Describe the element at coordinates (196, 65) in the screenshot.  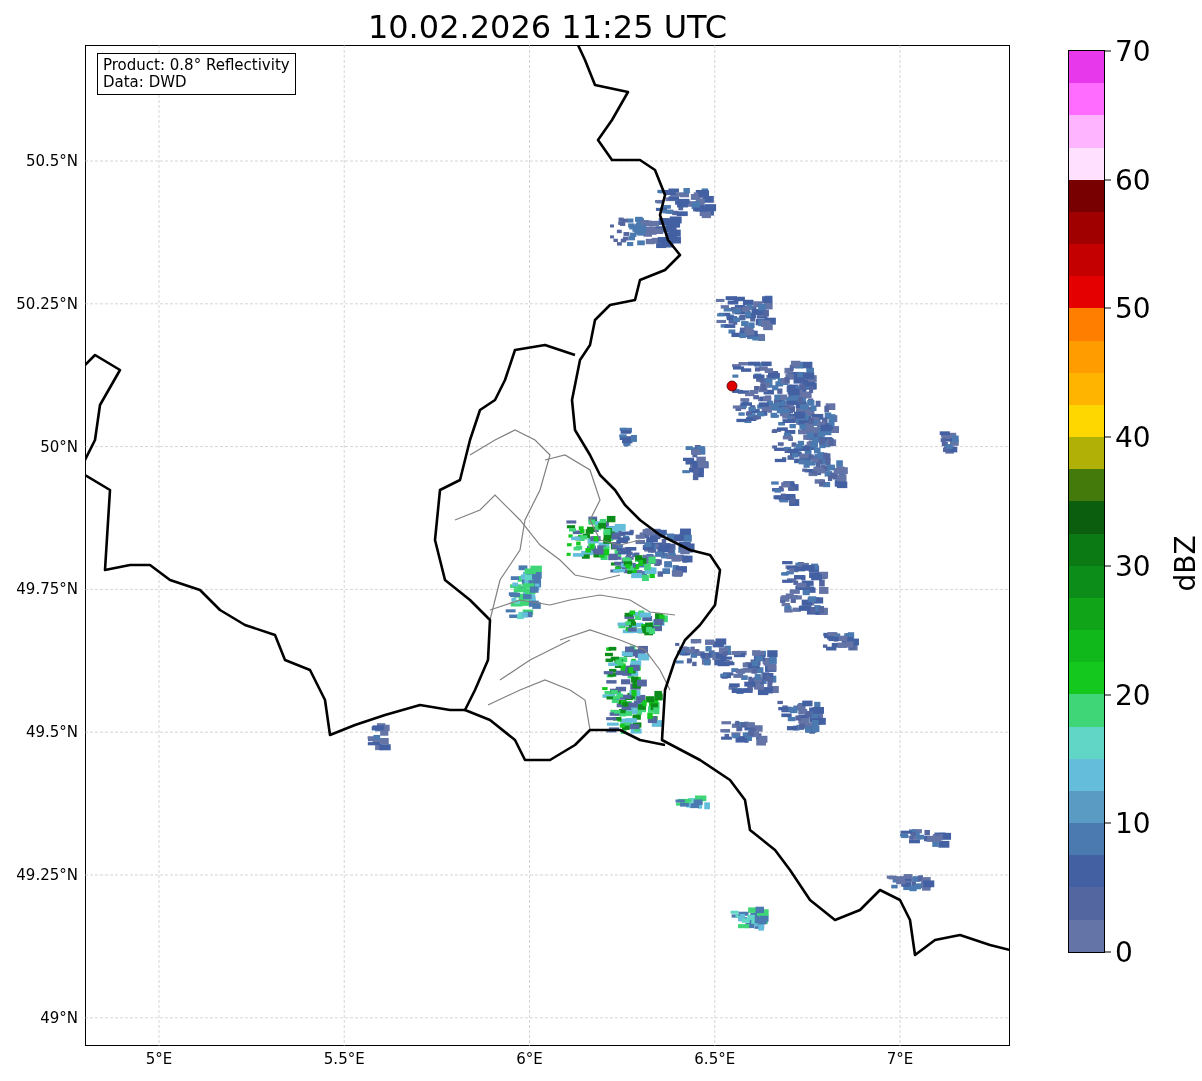
I see `info-text: Product: 0.8° Reflectivity` at that location.